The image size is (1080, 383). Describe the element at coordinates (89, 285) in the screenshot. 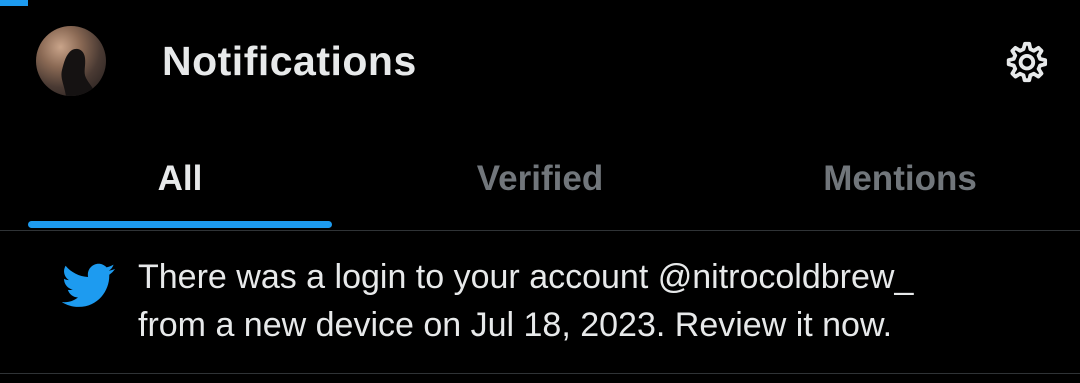

I see `twitter-bird-icon` at that location.